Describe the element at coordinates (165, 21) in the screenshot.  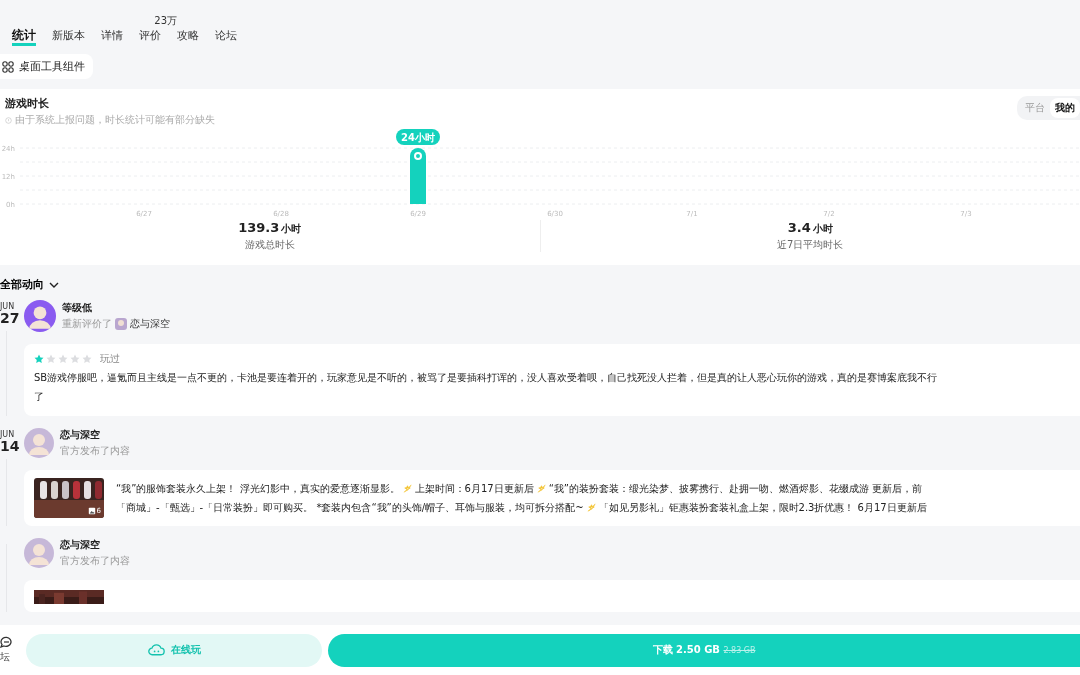
I see `review-count: 23万` at that location.